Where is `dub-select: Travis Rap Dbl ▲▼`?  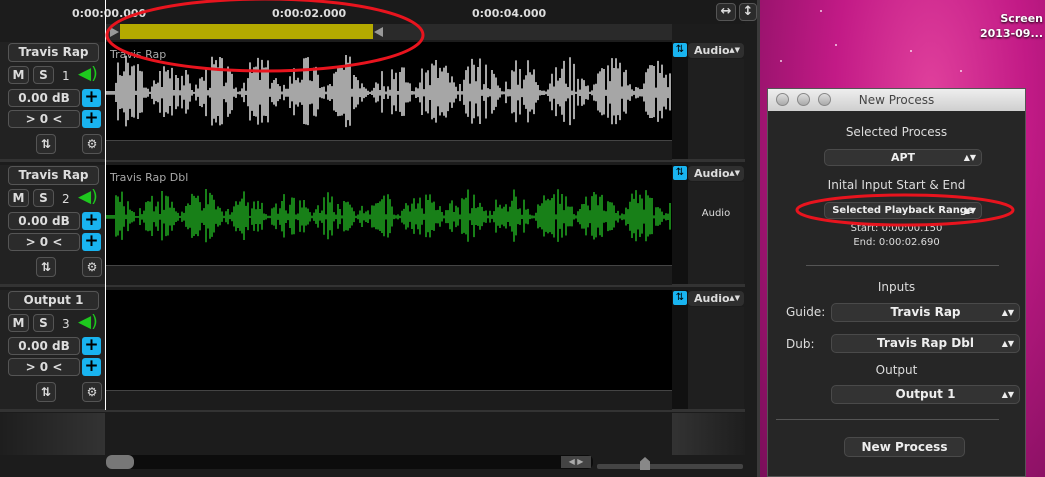
dub-select: Travis Rap Dbl ▲▼ is located at coordinates (925, 343).